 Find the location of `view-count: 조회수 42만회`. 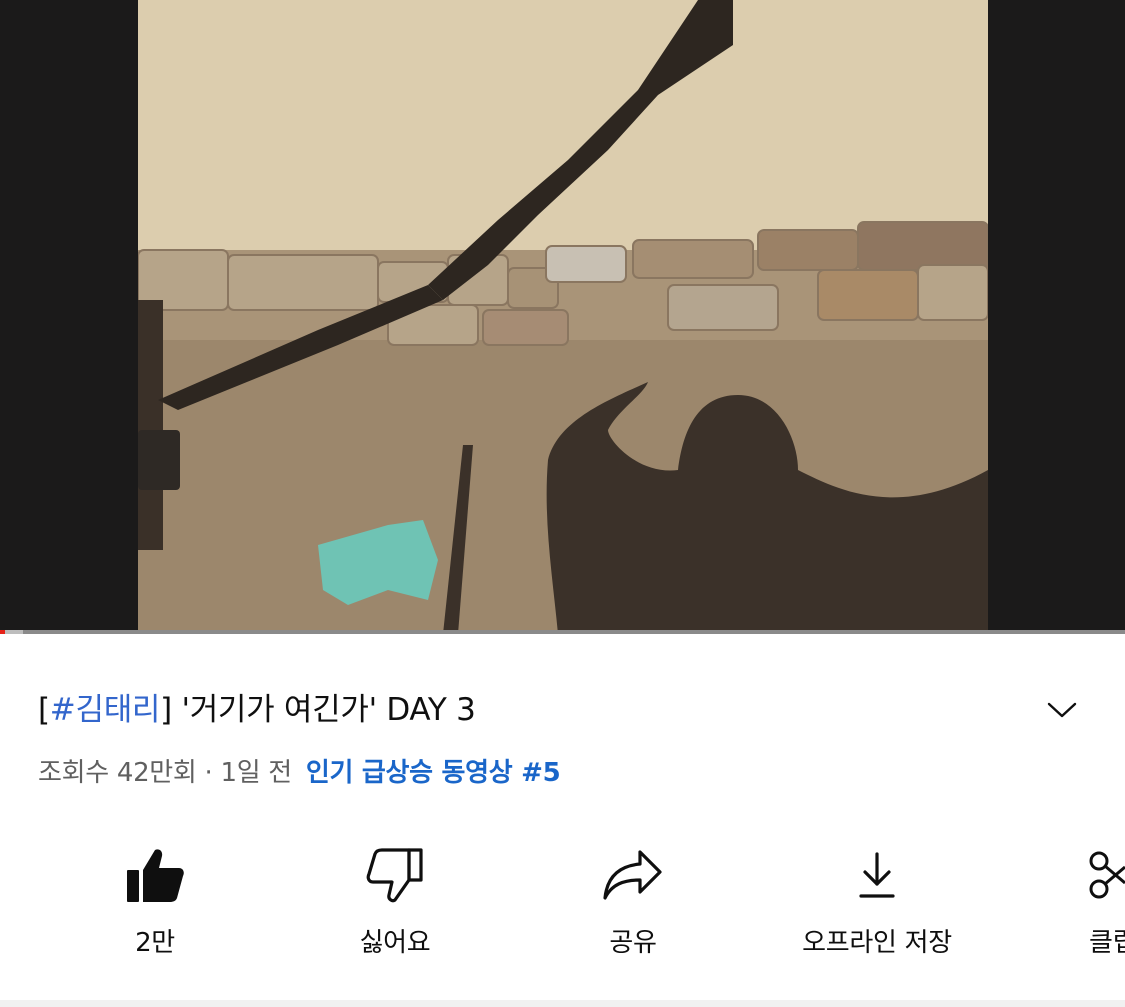

view-count: 조회수 42만회 is located at coordinates (117, 773).